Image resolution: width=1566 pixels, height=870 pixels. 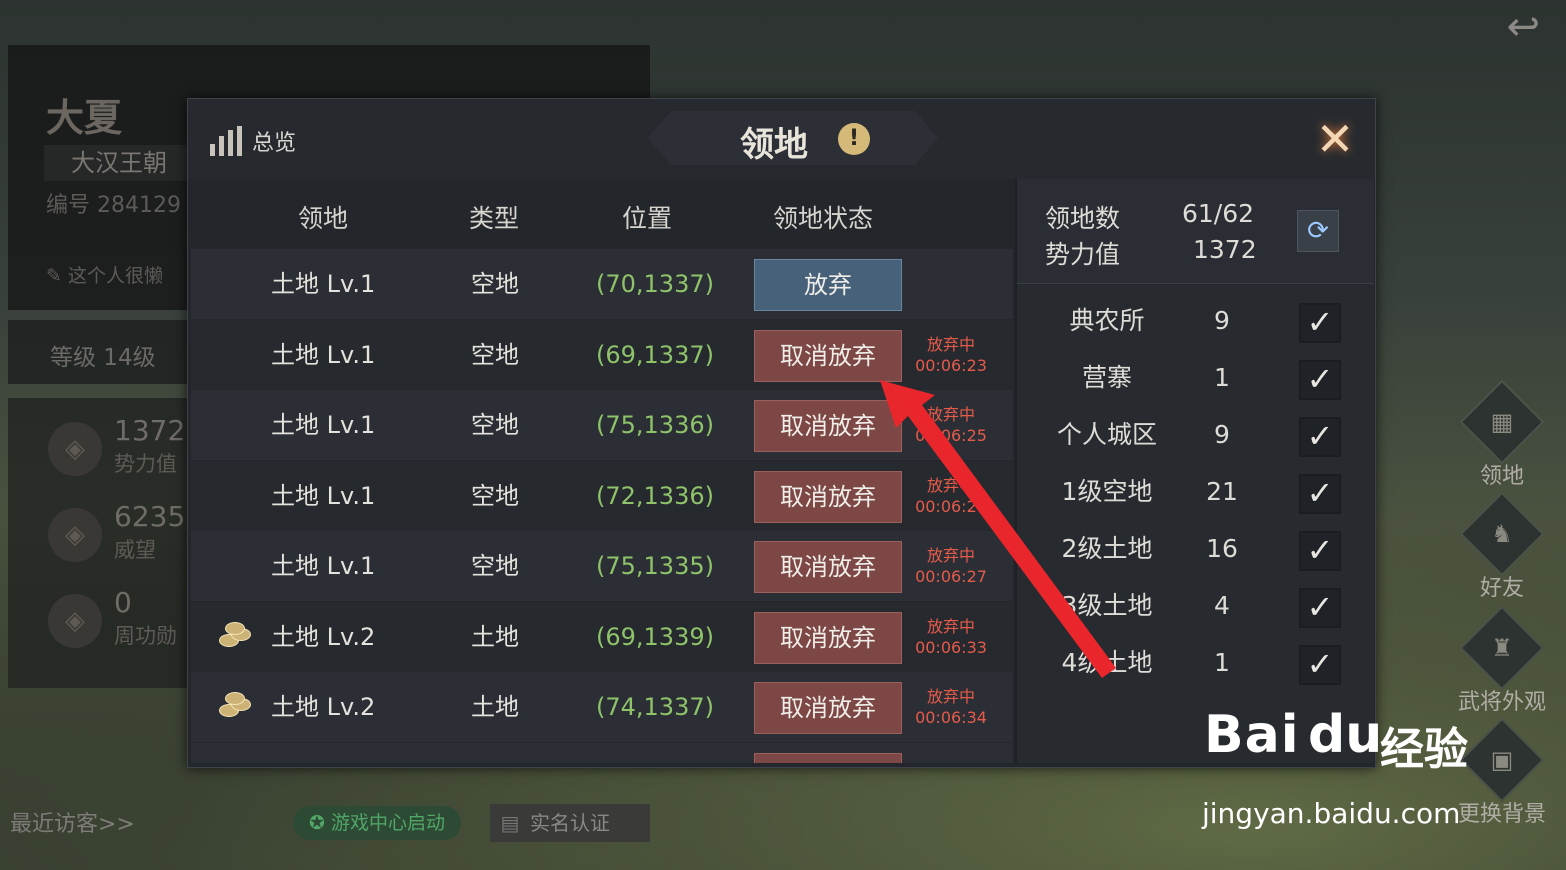 I want to click on back-arrow-icon: ↩, so click(x=1490, y=27).